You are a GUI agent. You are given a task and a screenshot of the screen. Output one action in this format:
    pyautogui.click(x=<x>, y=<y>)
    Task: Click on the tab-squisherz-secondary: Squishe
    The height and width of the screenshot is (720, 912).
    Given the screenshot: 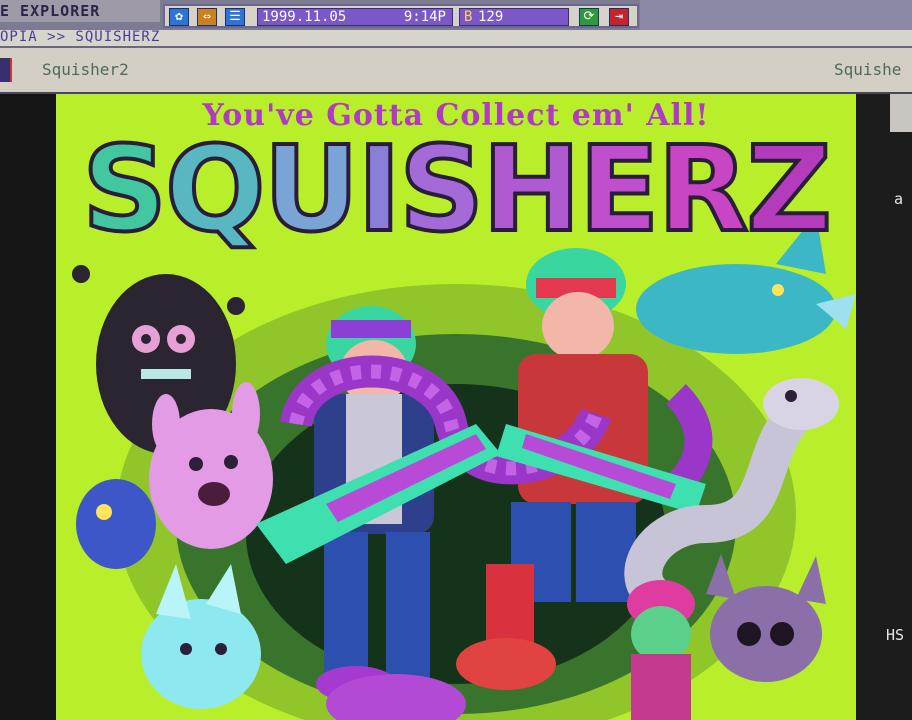 What is the action you would take?
    pyautogui.click(x=867, y=69)
    